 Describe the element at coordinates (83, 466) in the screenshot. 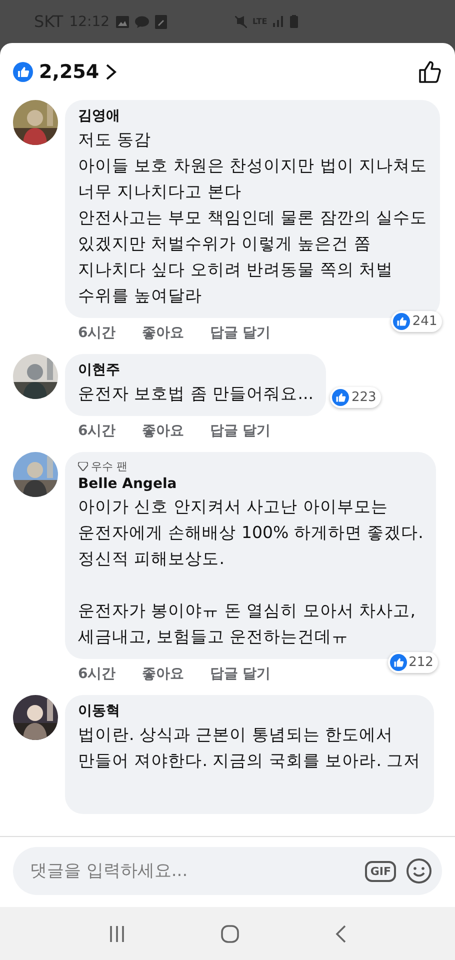

I see `diamond-icon` at that location.